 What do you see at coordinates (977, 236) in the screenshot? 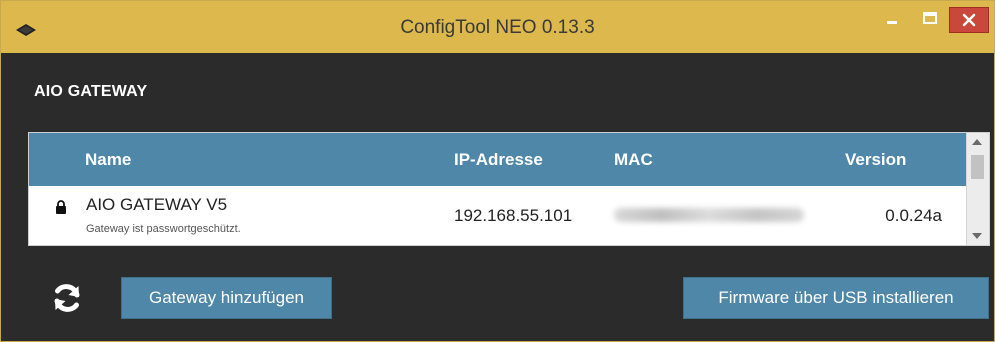
I see `scroll-down-arrow-icon` at bounding box center [977, 236].